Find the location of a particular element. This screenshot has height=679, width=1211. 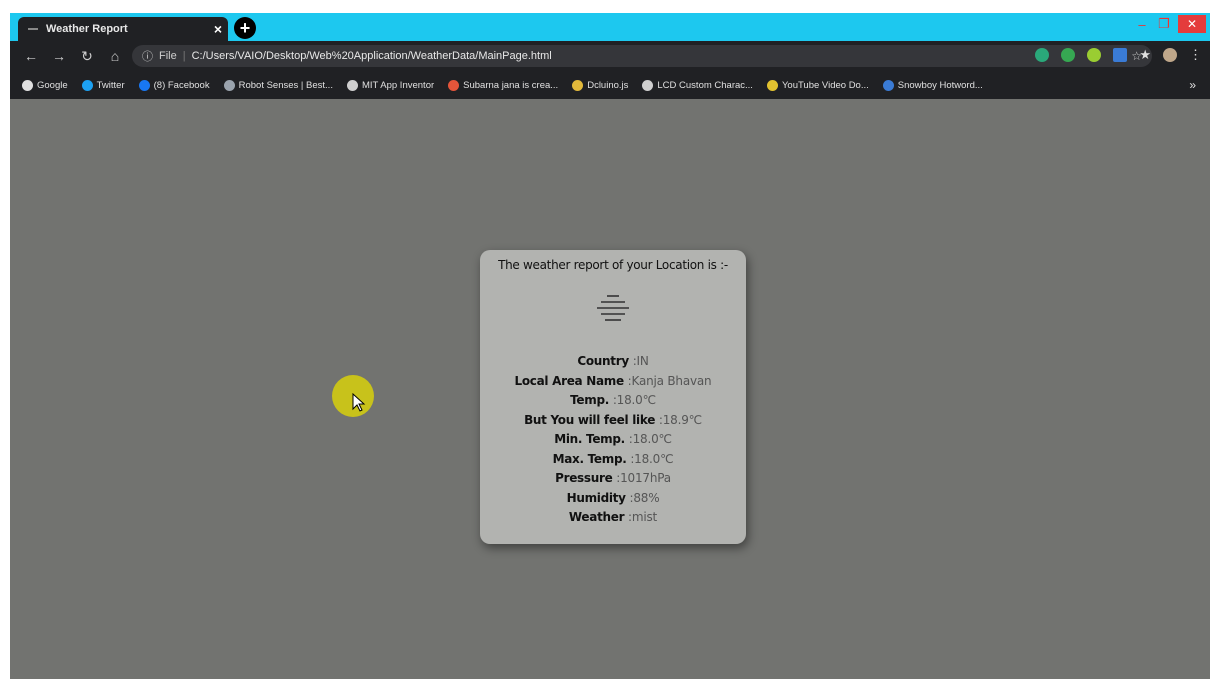

row-label: Pressure is located at coordinates (584, 478).